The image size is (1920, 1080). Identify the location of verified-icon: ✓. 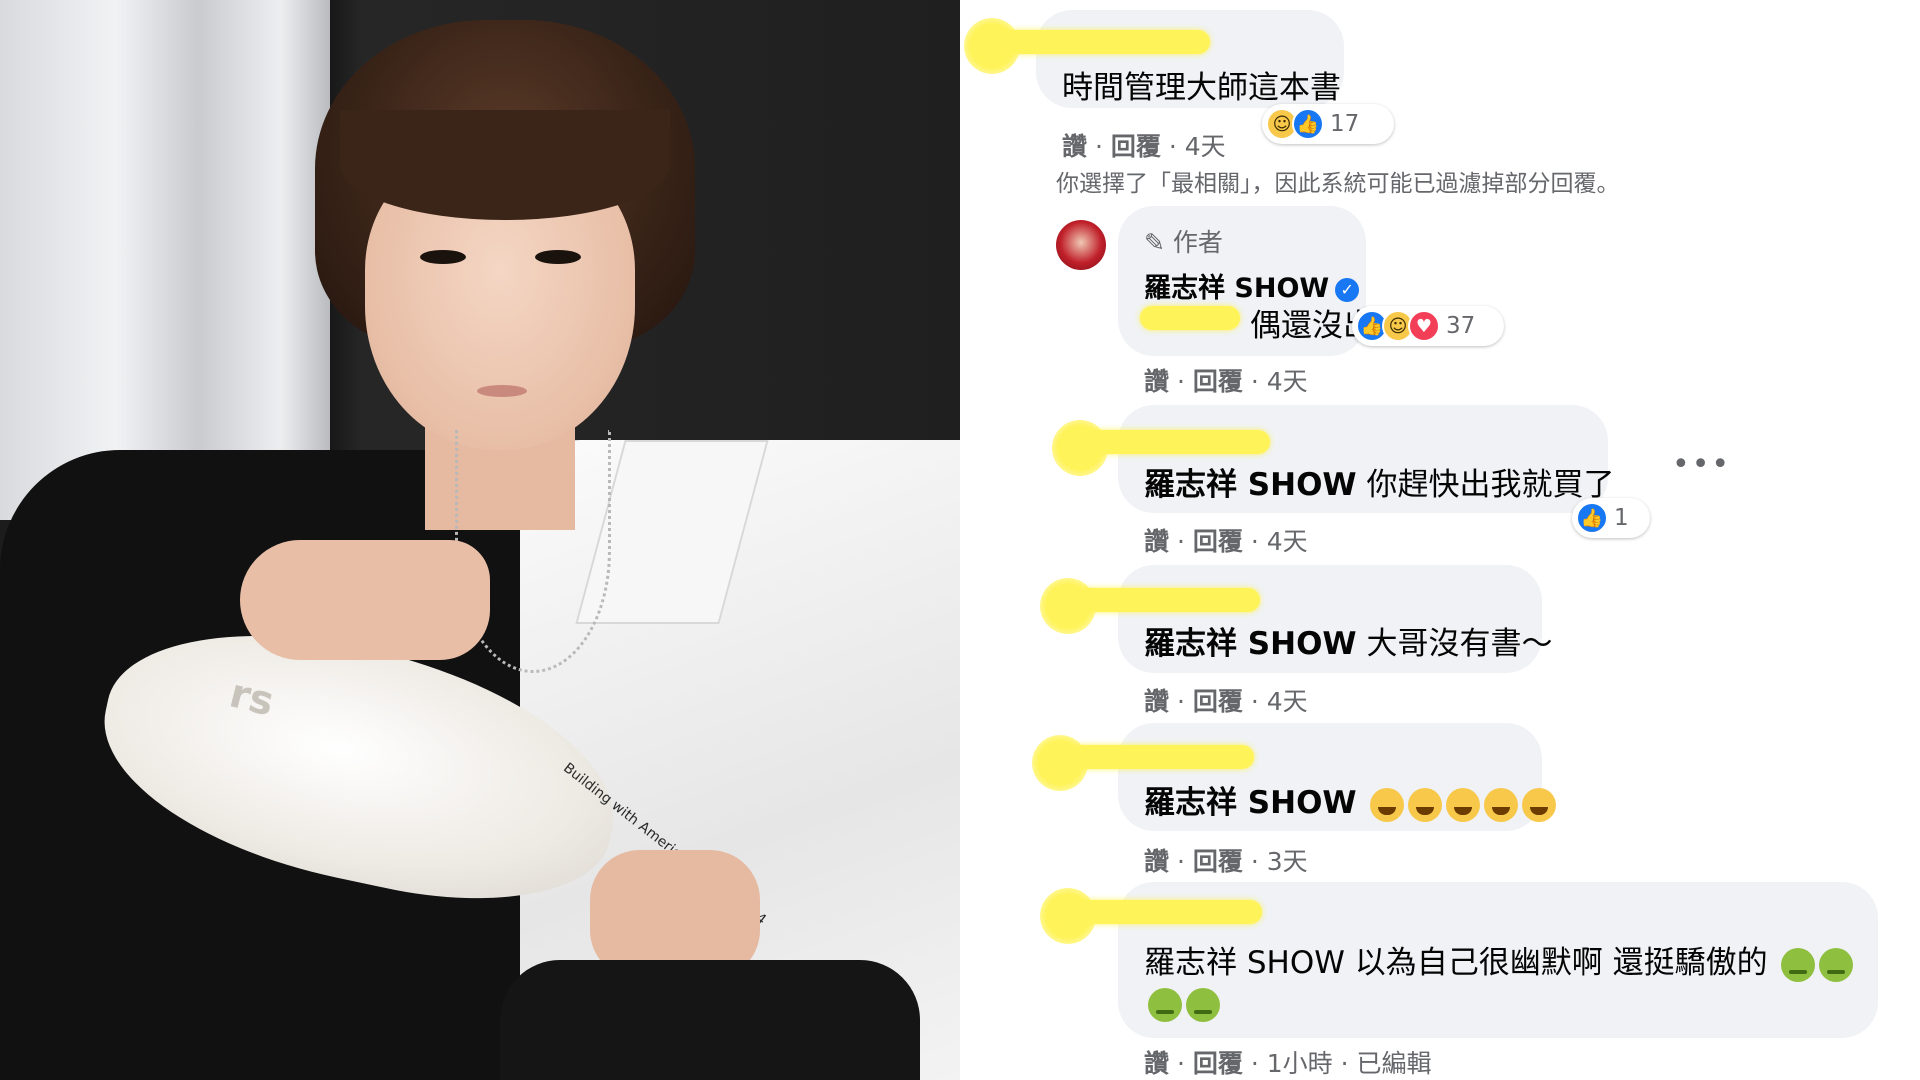
(1347, 289).